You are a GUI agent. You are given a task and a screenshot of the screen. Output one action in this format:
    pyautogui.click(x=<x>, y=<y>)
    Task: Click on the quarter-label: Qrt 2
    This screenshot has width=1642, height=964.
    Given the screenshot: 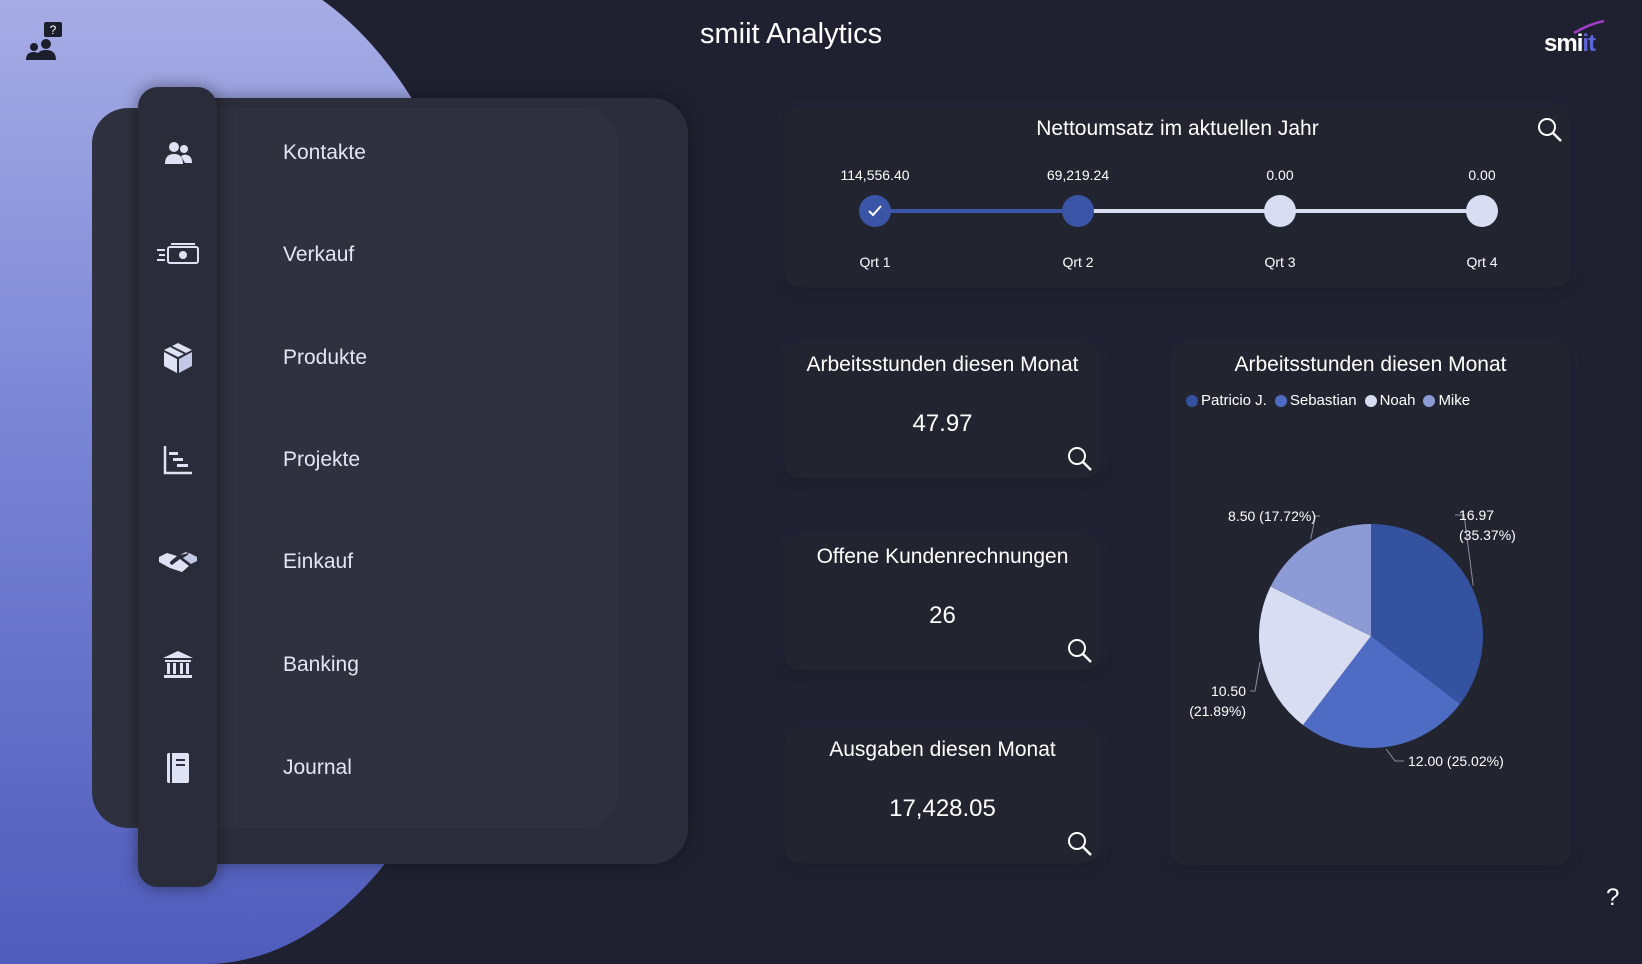 What is the action you would take?
    pyautogui.click(x=1078, y=262)
    